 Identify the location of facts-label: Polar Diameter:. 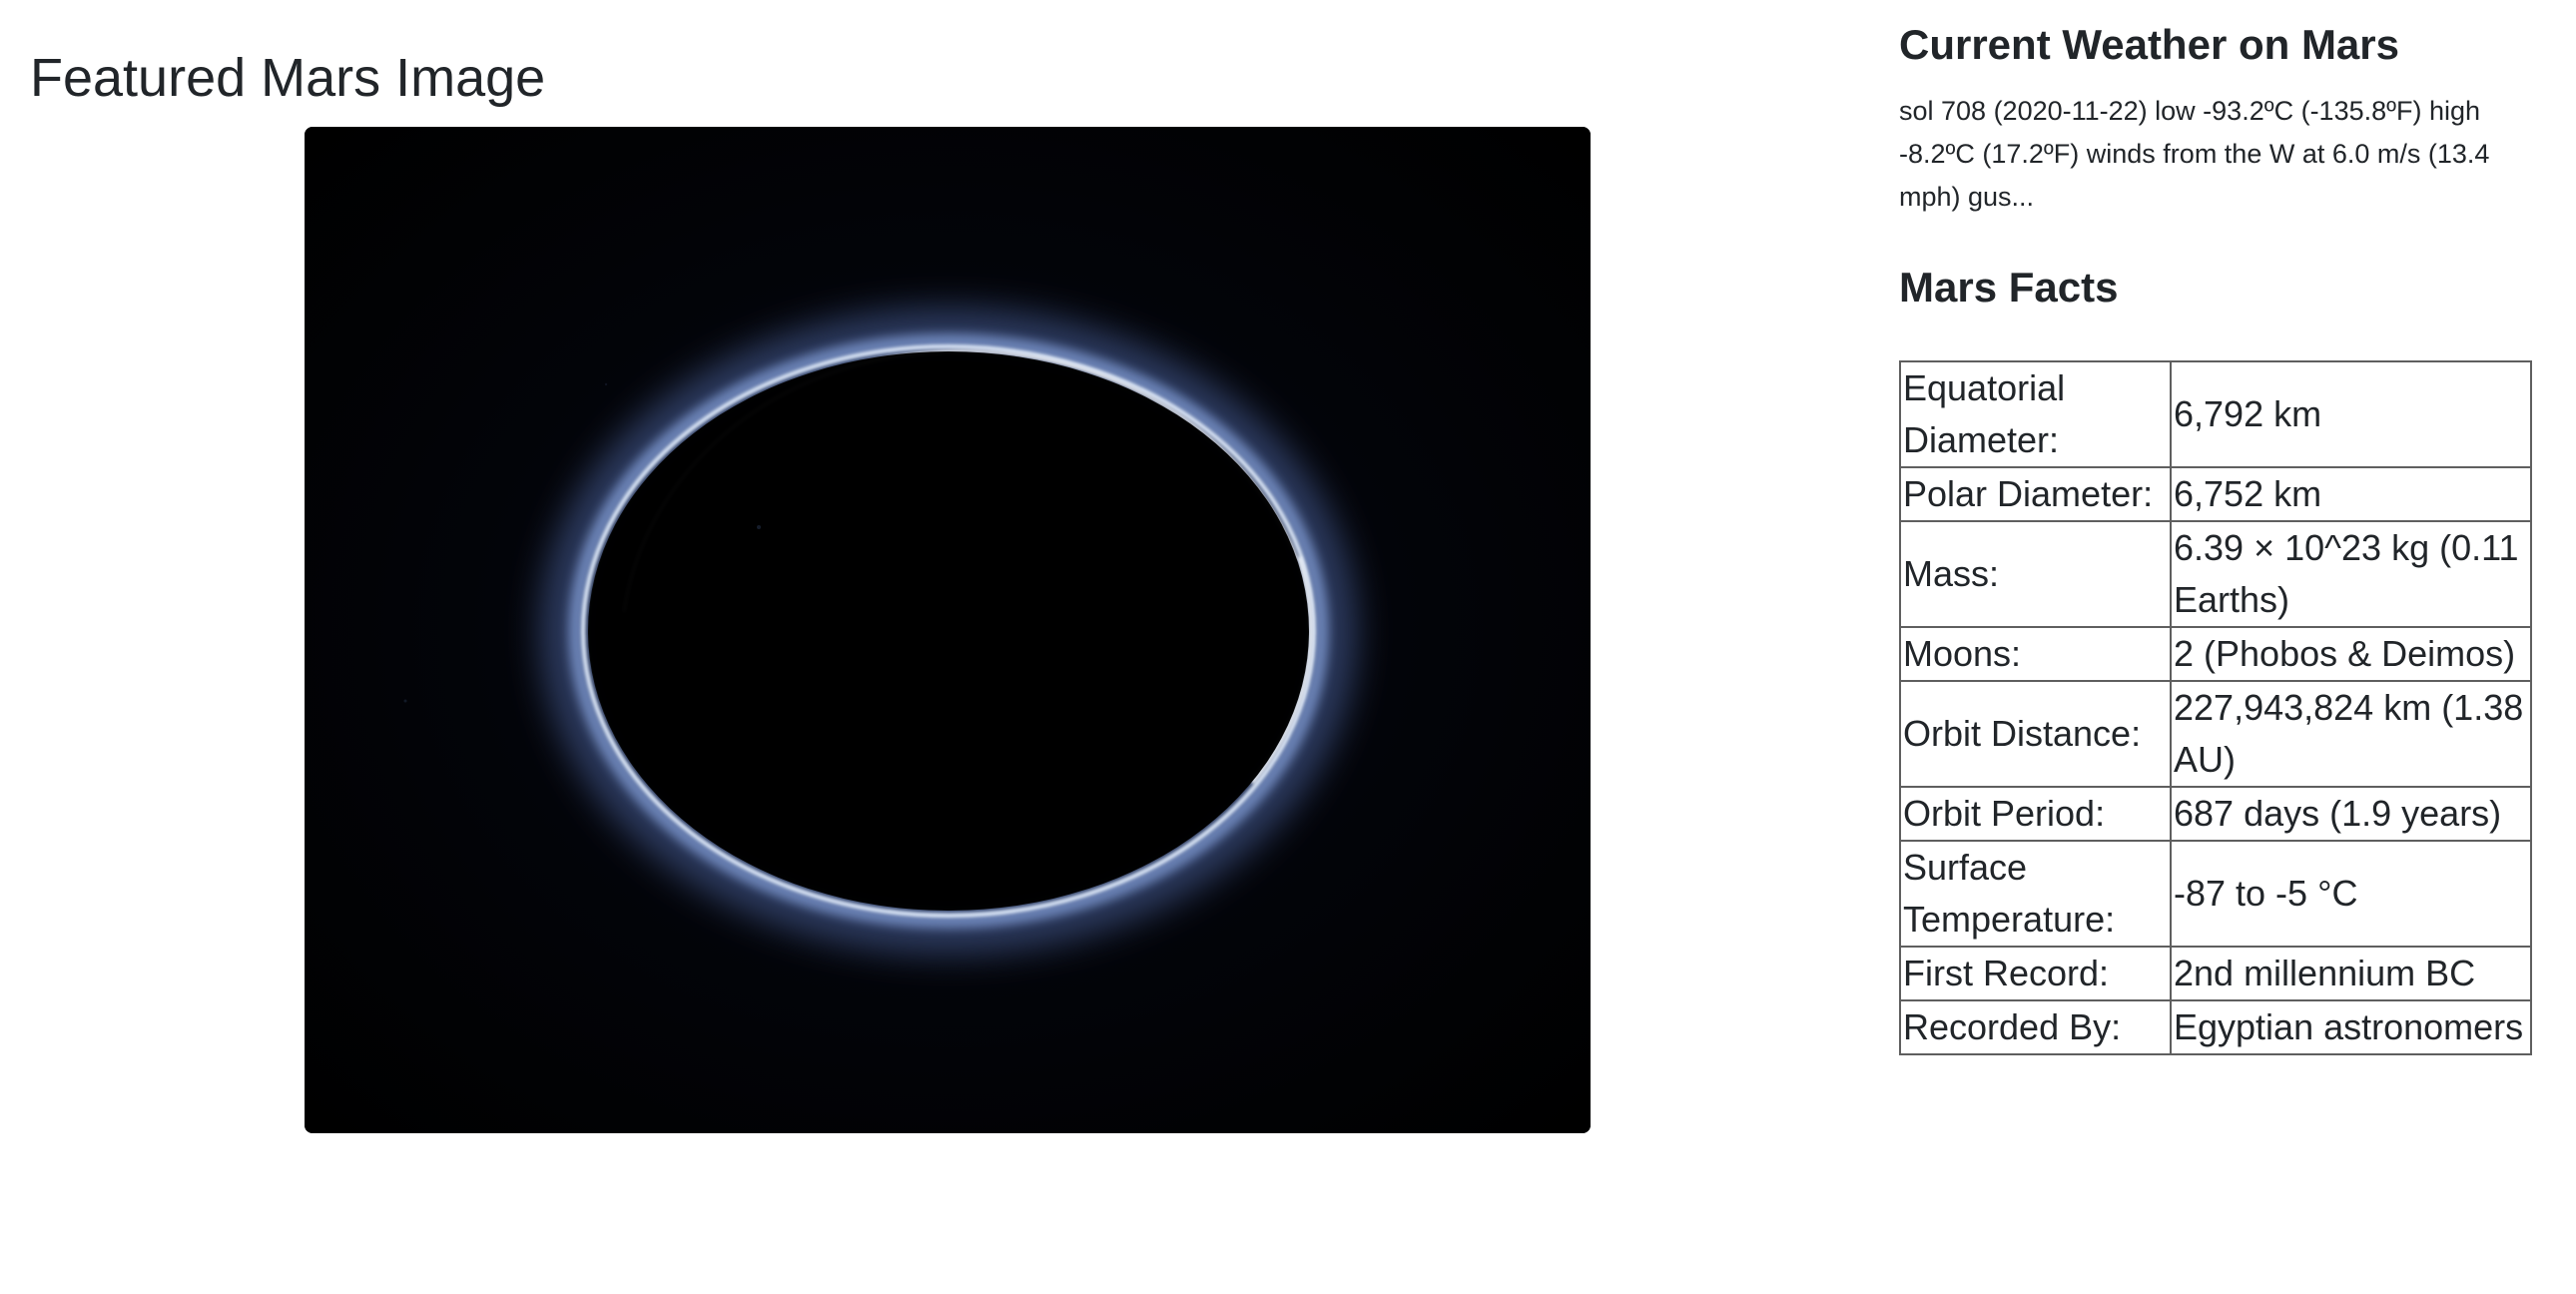
(2035, 494).